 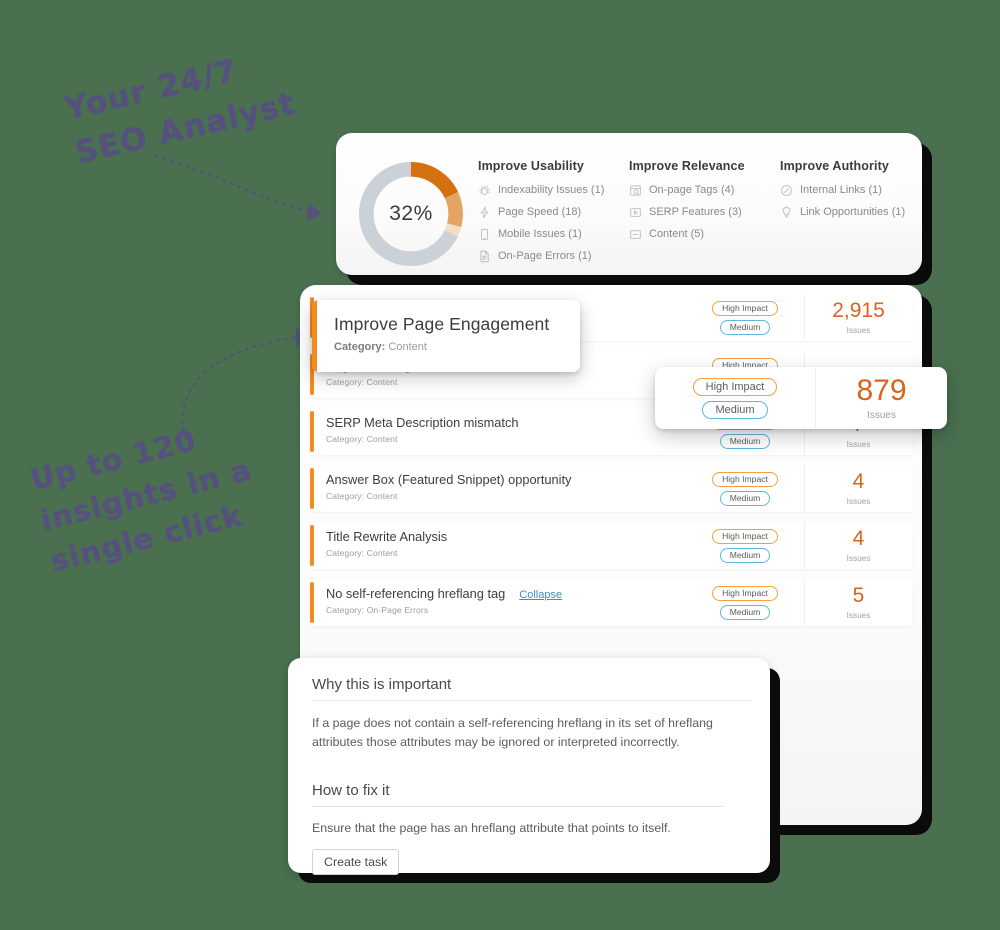 I want to click on row-title: SERP Meta Description mismatch, so click(x=422, y=422).